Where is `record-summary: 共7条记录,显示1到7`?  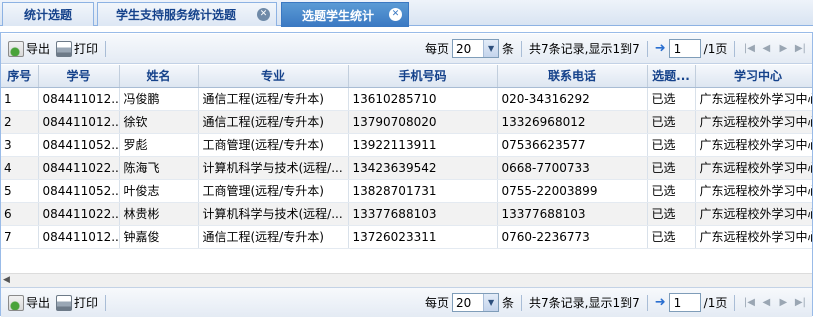 record-summary: 共7条记录,显示1到7 is located at coordinates (584, 303).